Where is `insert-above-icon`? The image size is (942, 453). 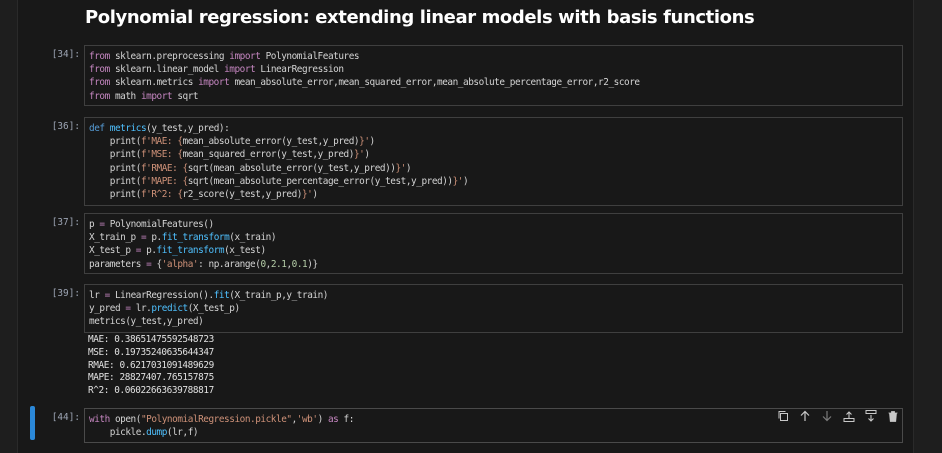 insert-above-icon is located at coordinates (848, 416).